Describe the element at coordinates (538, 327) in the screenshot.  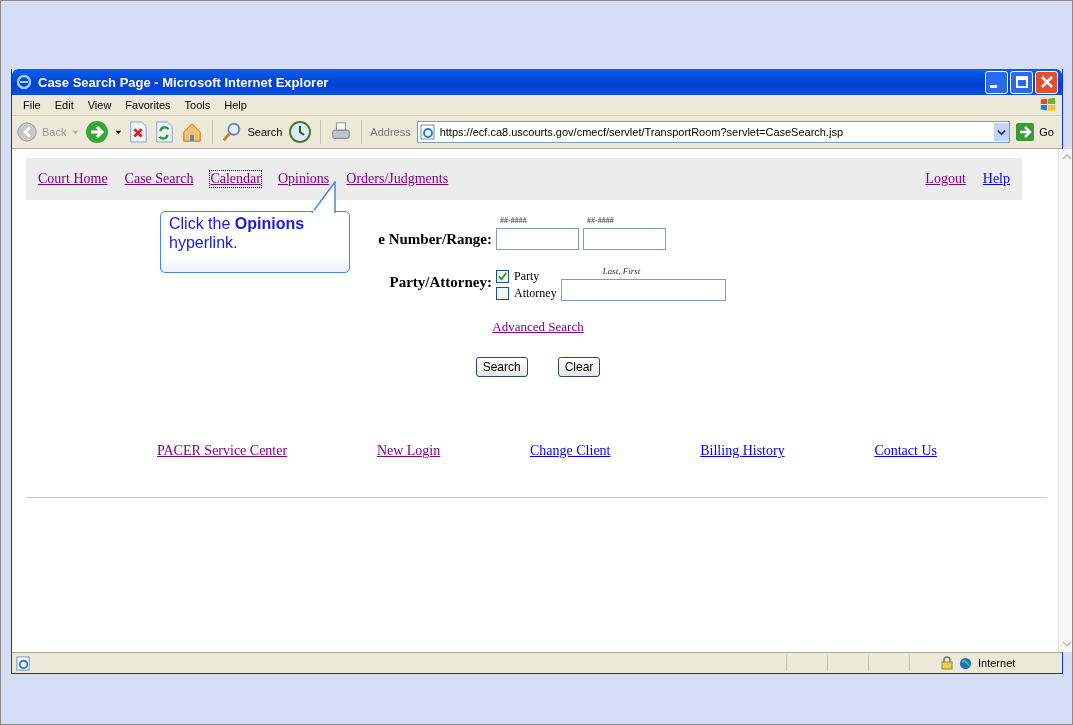
I see `advanced-search-link: Advanced Search` at that location.